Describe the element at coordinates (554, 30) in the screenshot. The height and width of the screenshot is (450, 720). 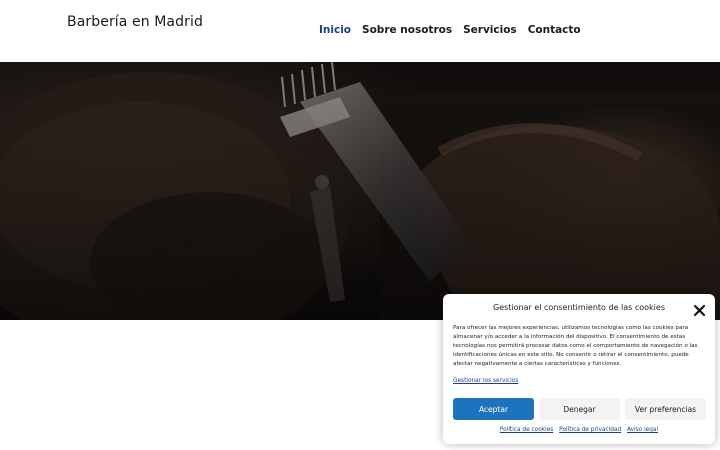
I see `nav-item-contacto: Contacto` at that location.